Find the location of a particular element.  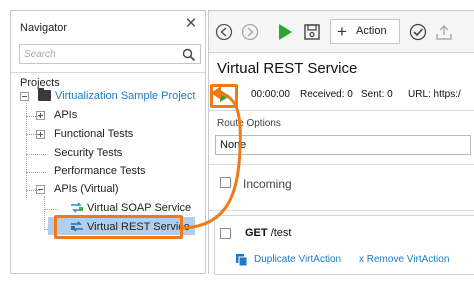

add-icon: + is located at coordinates (342, 31).